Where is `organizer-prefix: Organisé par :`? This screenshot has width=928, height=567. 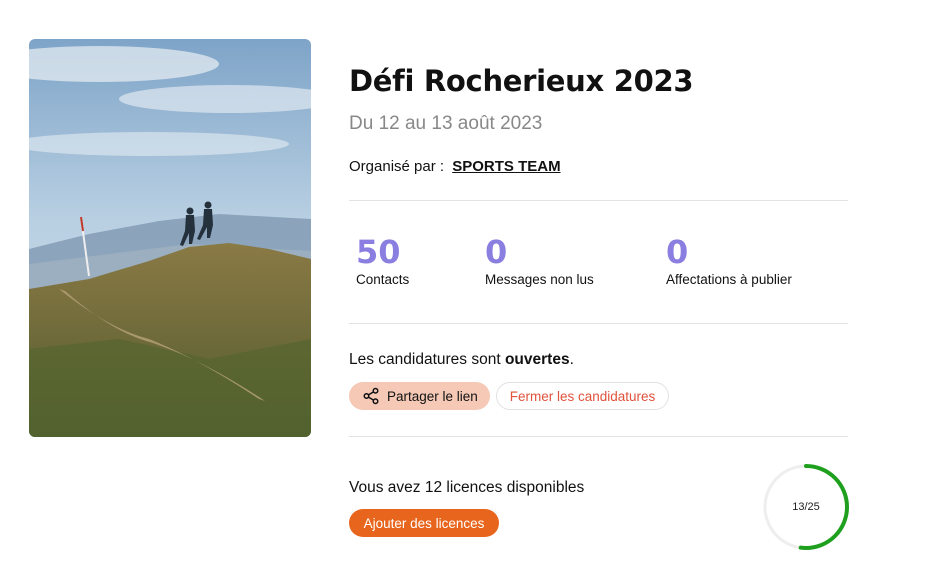
organizer-prefix: Organisé par : is located at coordinates (397, 166).